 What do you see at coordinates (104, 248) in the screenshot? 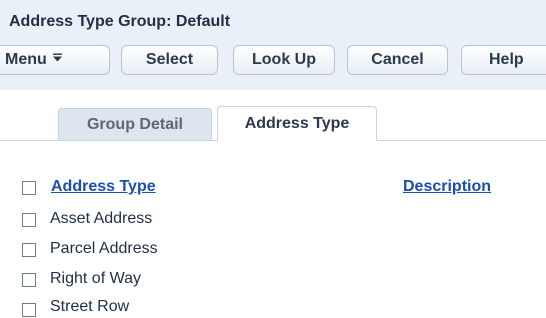
I see `table-row-address-type: Parcel Address` at bounding box center [104, 248].